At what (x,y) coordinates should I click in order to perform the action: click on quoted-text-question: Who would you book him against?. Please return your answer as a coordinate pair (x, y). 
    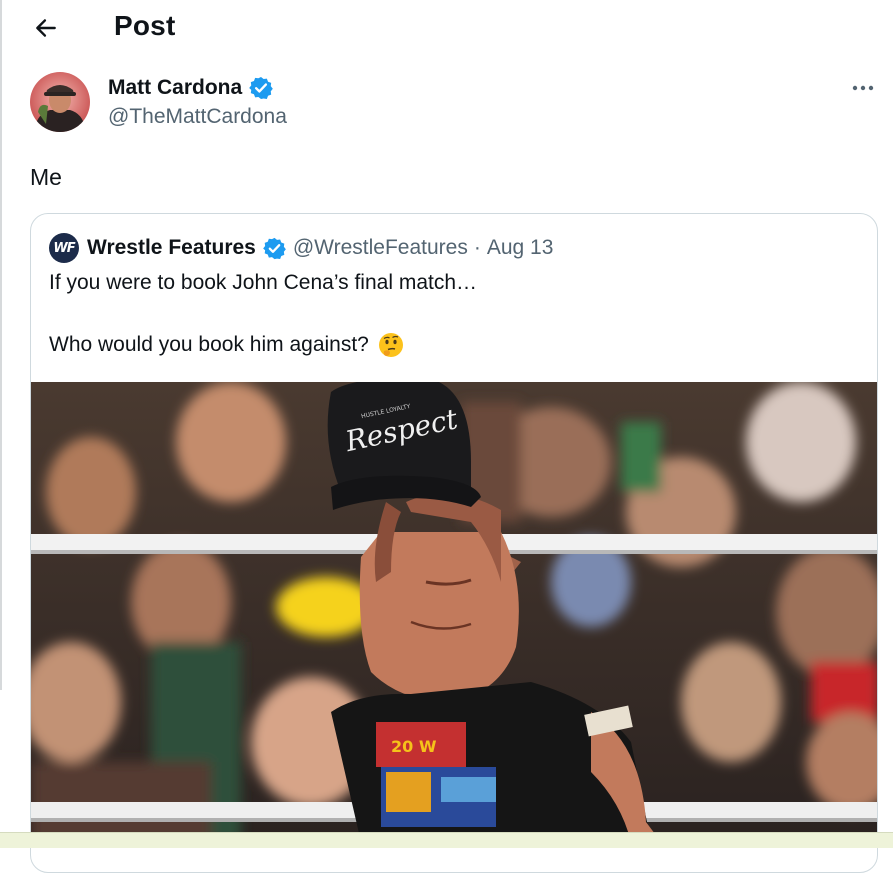
    Looking at the image, I should click on (209, 344).